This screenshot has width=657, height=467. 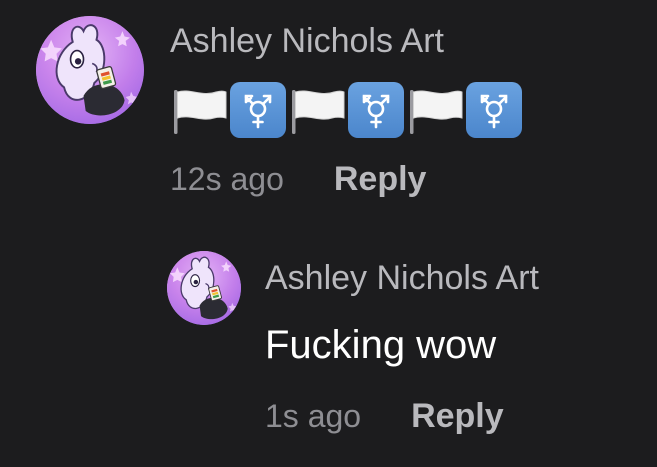 I want to click on comment-meta: 12s ago Reply, so click(x=298, y=179).